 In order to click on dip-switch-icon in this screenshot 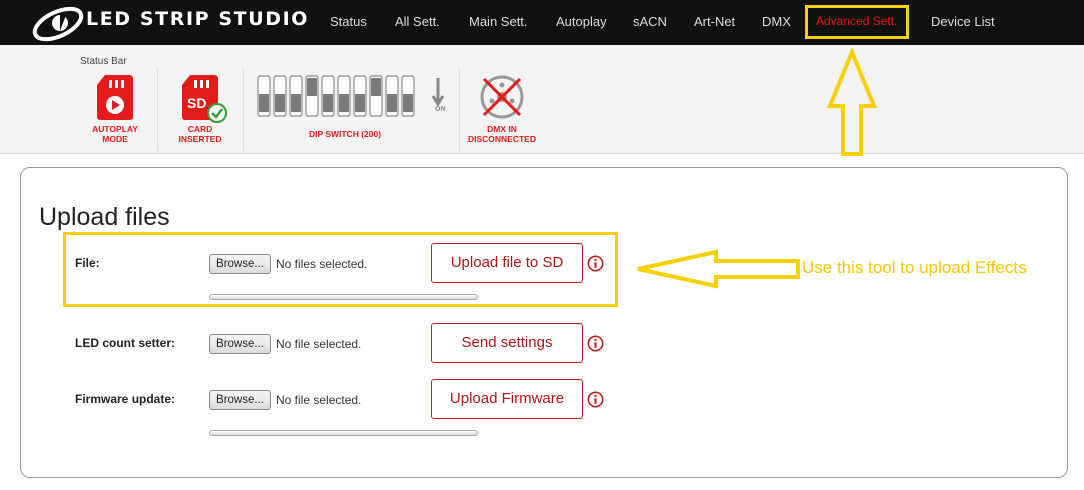, I will do `click(351, 96)`.